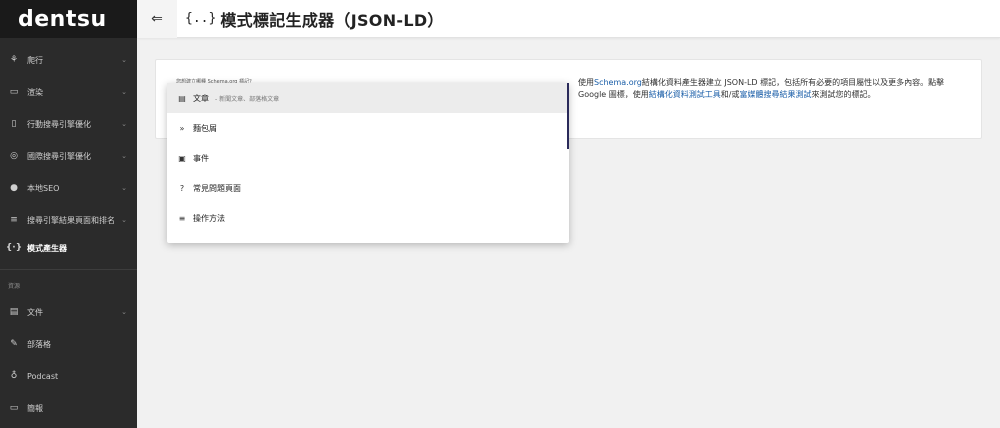  I want to click on presentation-icon: ▭, so click(14, 408).